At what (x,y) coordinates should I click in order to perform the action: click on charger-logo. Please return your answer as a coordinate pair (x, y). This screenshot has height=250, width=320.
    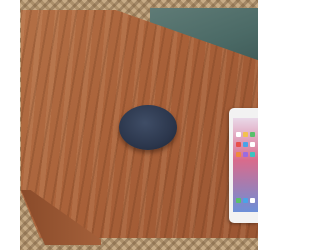
    Looking at the image, I should click on (149, 124).